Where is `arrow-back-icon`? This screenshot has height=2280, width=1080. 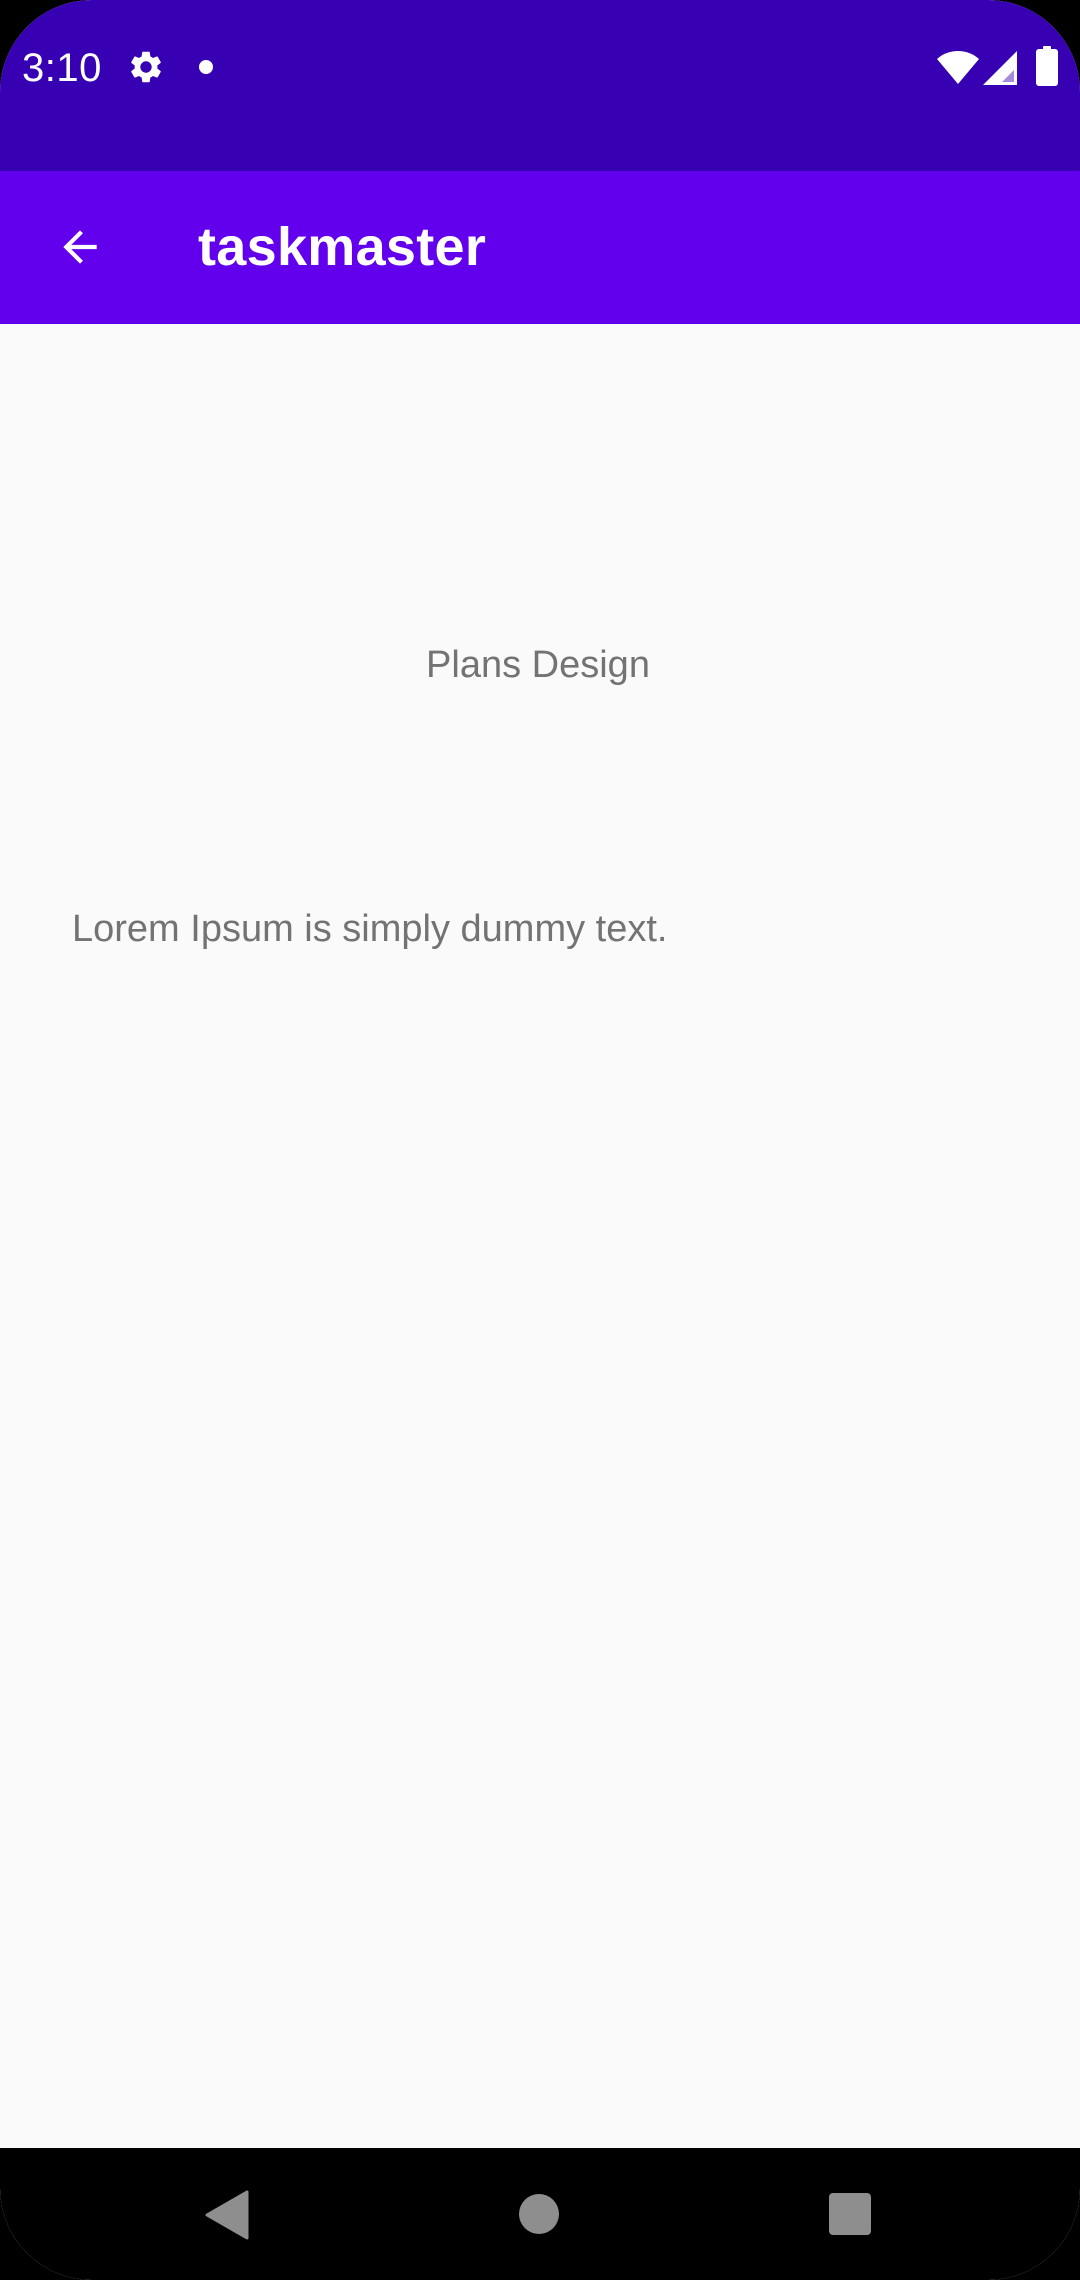
arrow-back-icon is located at coordinates (80, 247).